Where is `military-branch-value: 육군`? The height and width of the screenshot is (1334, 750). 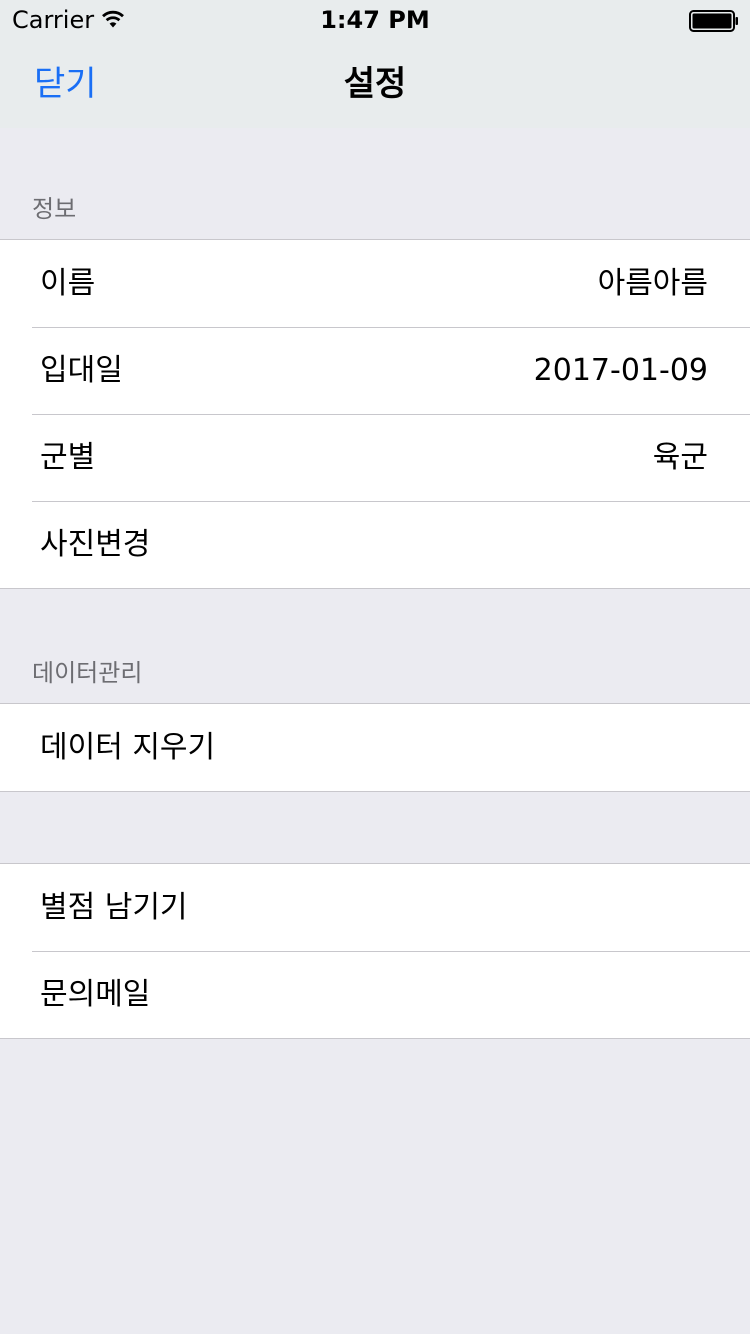 military-branch-value: 육군 is located at coordinates (680, 457).